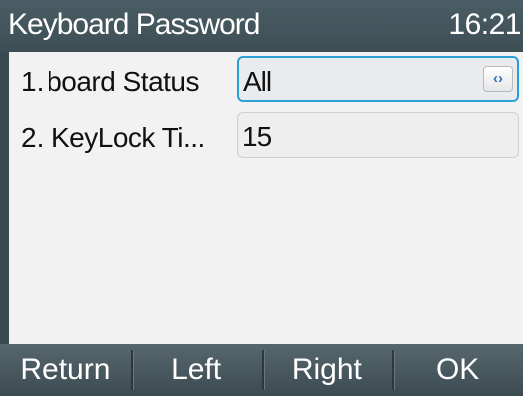 The width and height of the screenshot is (523, 396). What do you see at coordinates (327, 370) in the screenshot?
I see `right-softkey: Right` at bounding box center [327, 370].